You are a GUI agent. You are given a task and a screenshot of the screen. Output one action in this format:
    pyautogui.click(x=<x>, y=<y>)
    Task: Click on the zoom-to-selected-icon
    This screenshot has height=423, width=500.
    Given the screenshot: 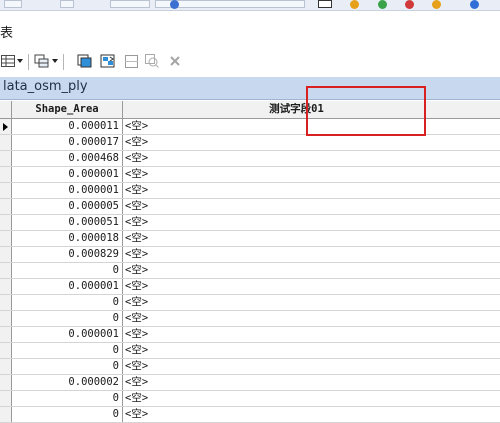 What is the action you would take?
    pyautogui.click(x=152, y=61)
    